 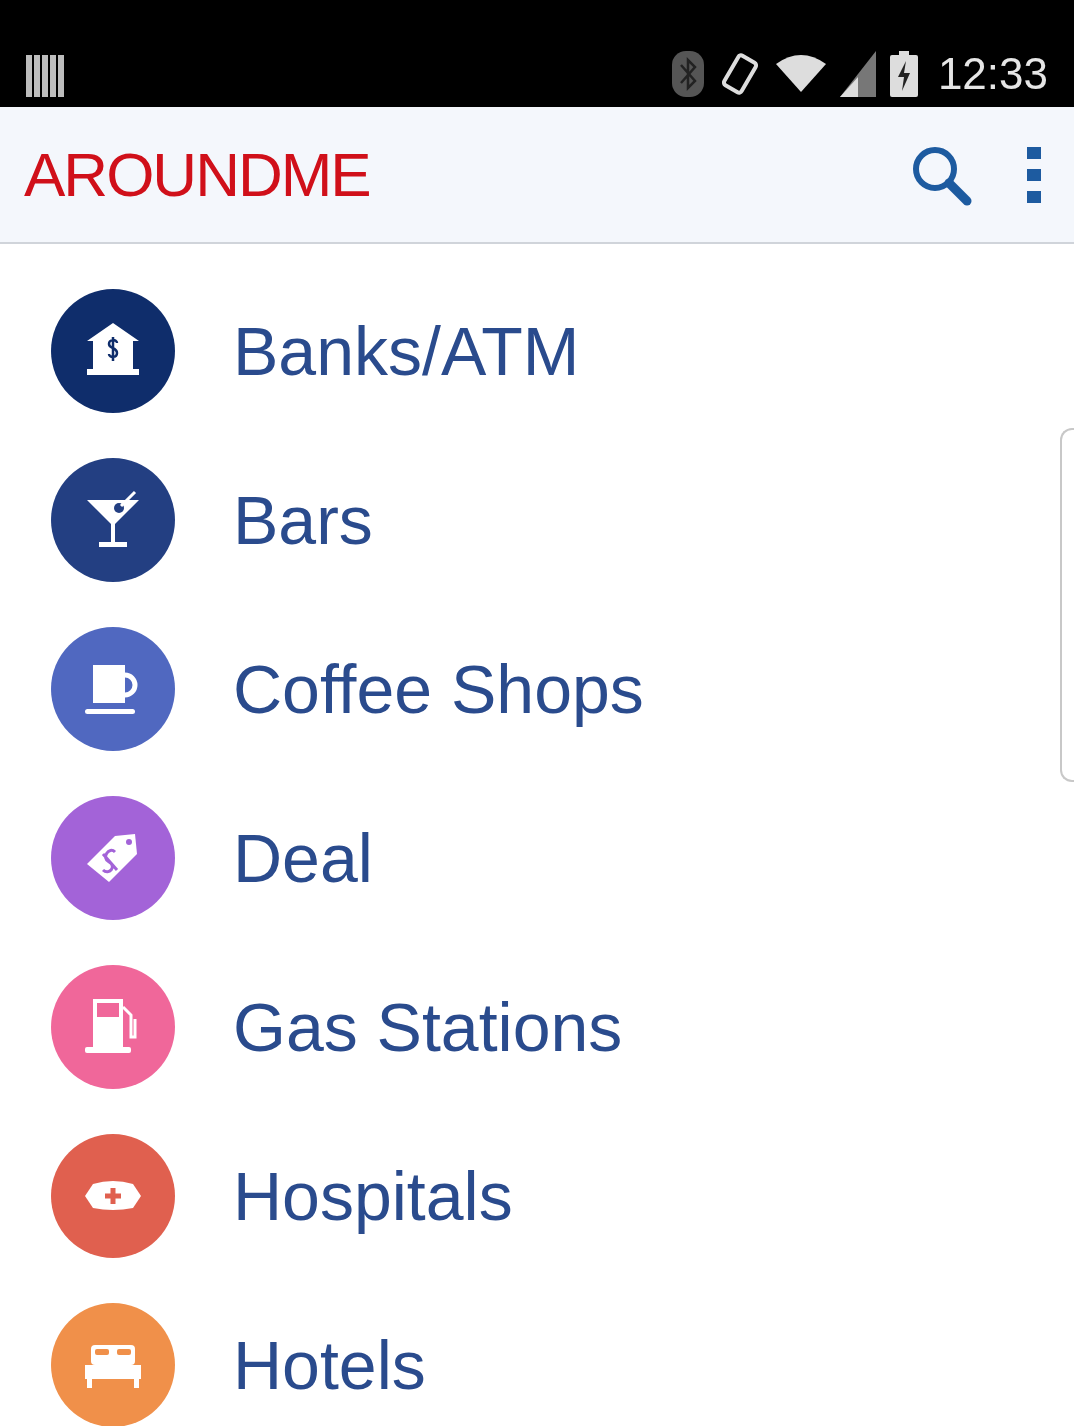 I want to click on category-item: Gas Stations, so click(x=537, y=1026).